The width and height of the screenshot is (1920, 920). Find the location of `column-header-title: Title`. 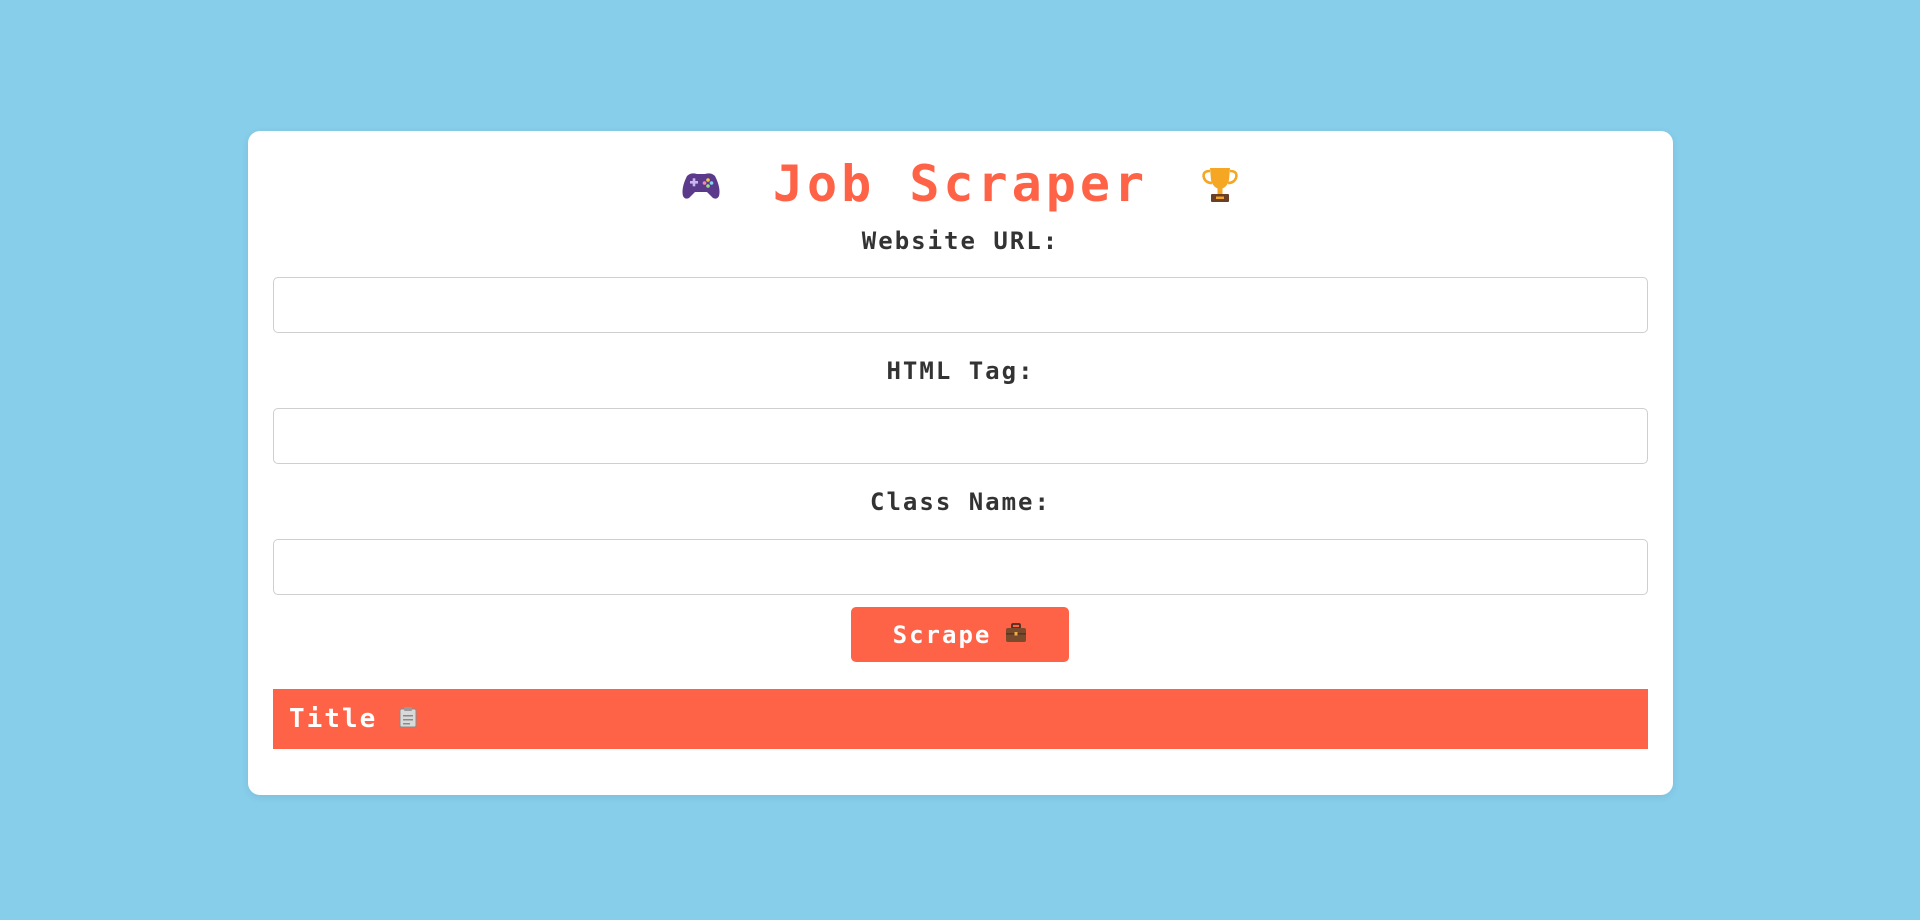

column-header-title: Title is located at coordinates (333, 719).